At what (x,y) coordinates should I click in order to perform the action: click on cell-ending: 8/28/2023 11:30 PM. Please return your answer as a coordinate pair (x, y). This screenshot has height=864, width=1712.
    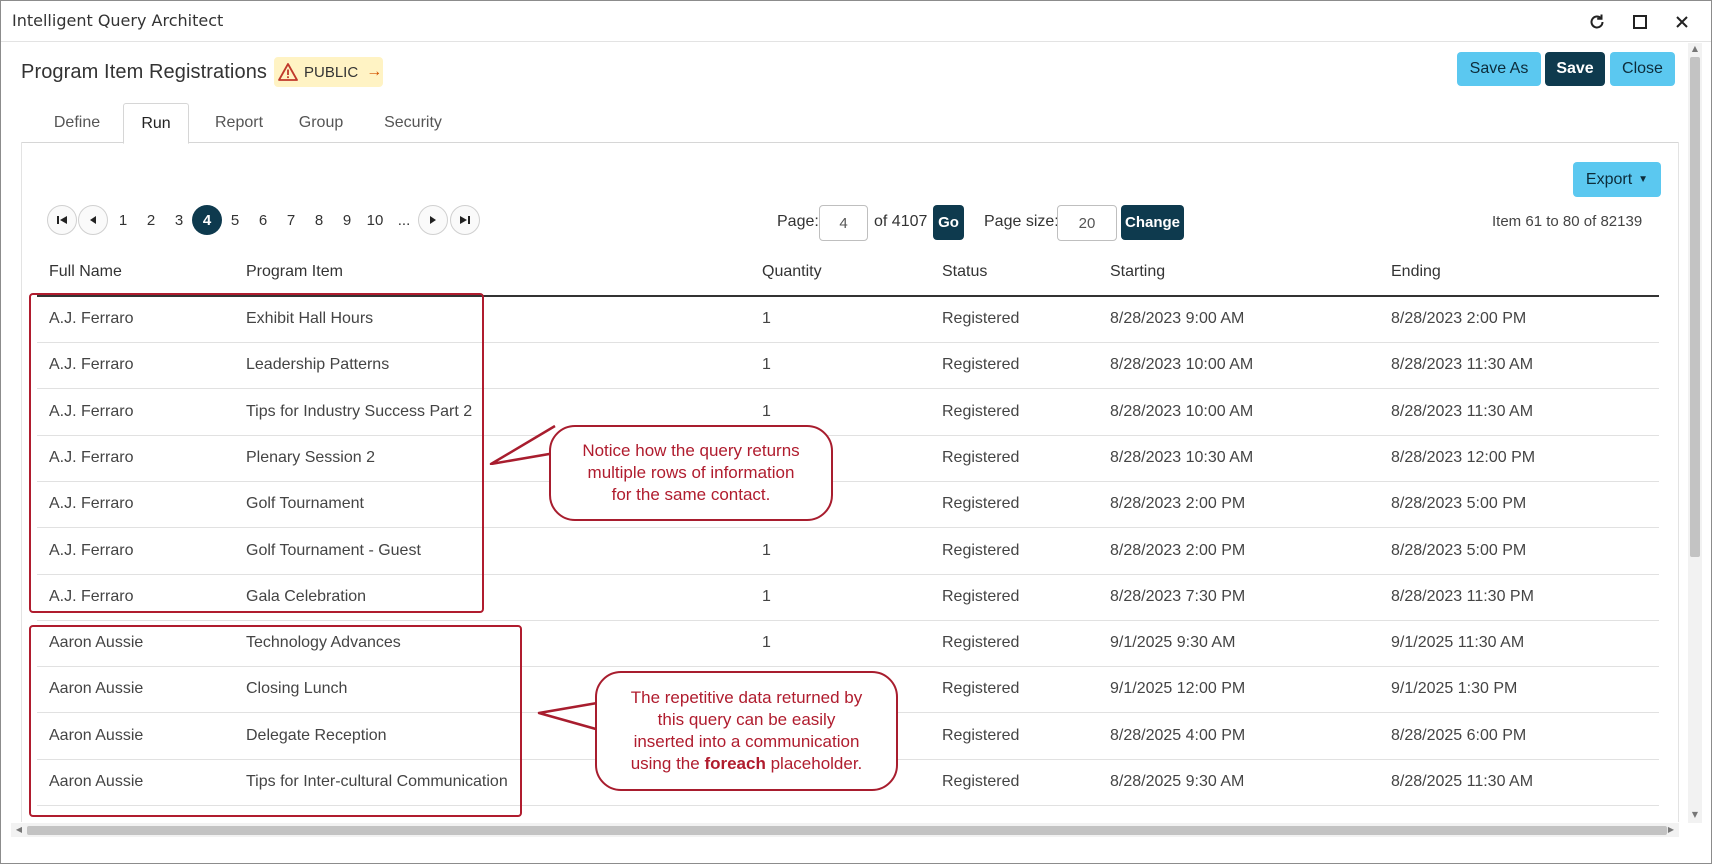
    Looking at the image, I should click on (1462, 596).